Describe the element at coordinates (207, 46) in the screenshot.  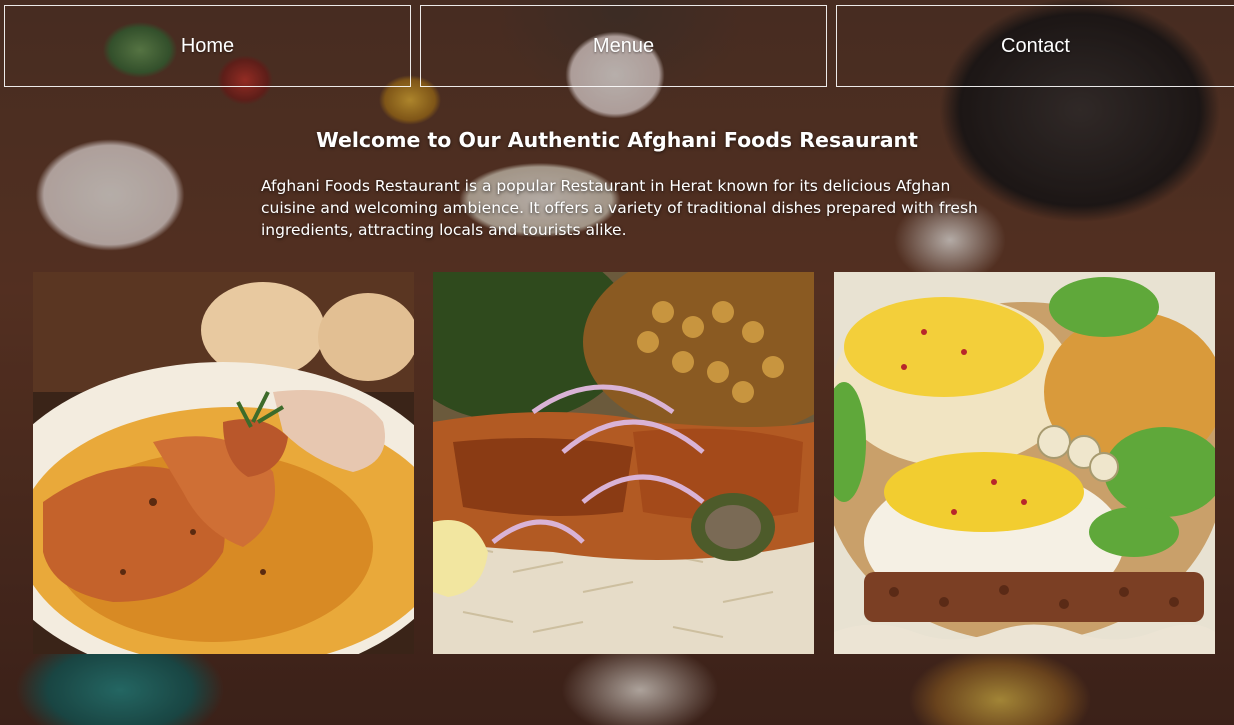
I see `nav-home-link: Home` at that location.